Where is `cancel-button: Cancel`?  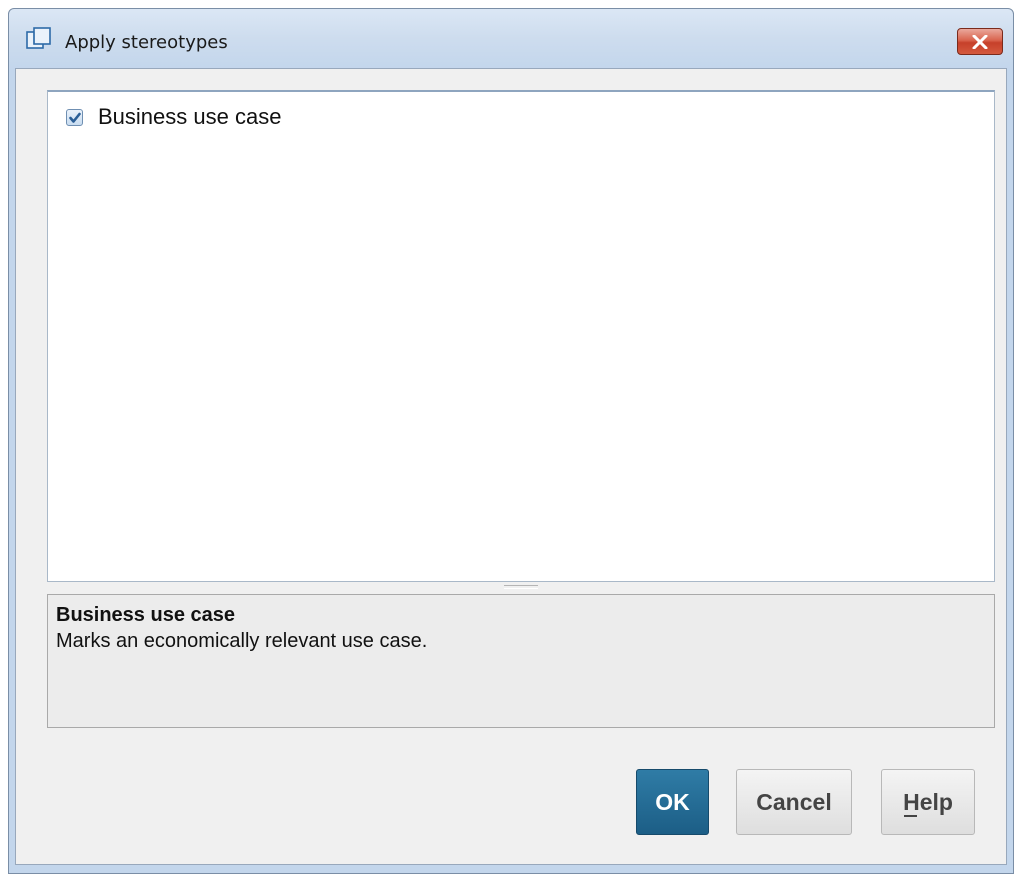
cancel-button: Cancel is located at coordinates (794, 802).